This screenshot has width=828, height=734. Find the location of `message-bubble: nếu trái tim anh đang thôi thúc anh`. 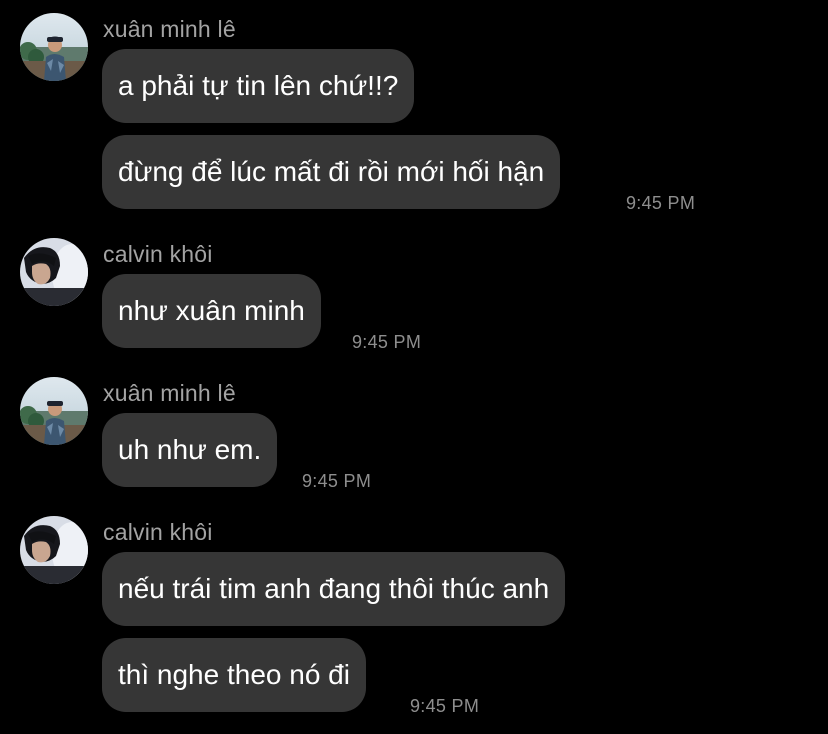

message-bubble: nếu trái tim anh đang thôi thúc anh is located at coordinates (334, 589).